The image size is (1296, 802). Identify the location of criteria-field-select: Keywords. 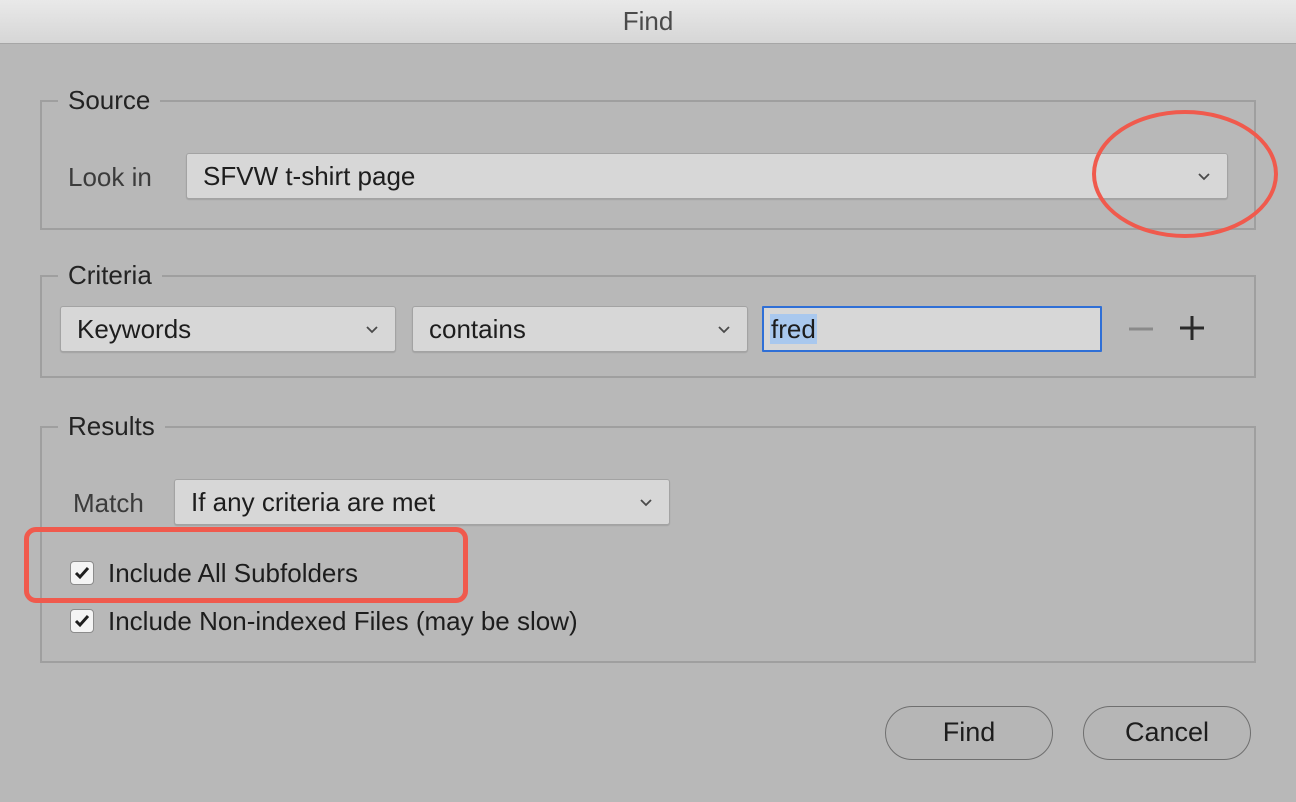
(228, 329).